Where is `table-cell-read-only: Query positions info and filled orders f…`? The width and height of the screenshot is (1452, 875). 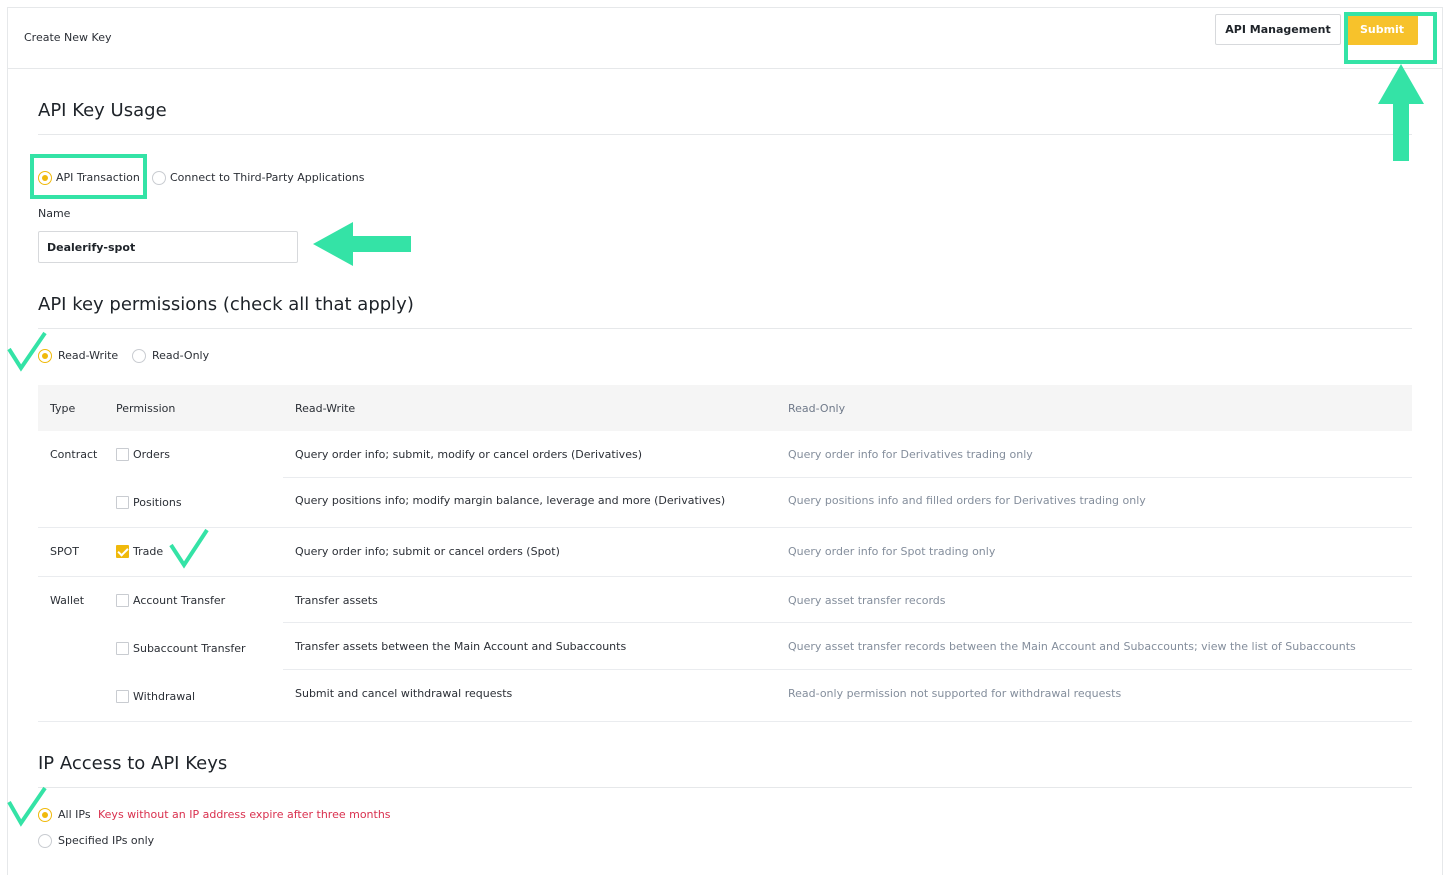
table-cell-read-only: Query positions info and filled orders f… is located at coordinates (967, 500).